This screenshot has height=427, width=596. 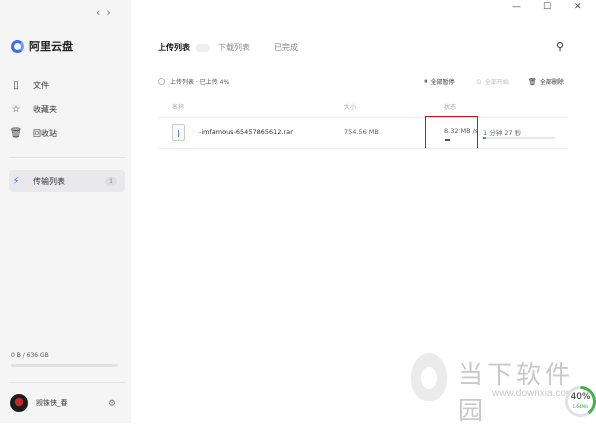 What do you see at coordinates (502, 133) in the screenshot?
I see `time-remaining: 1 分钟 27 秒` at bounding box center [502, 133].